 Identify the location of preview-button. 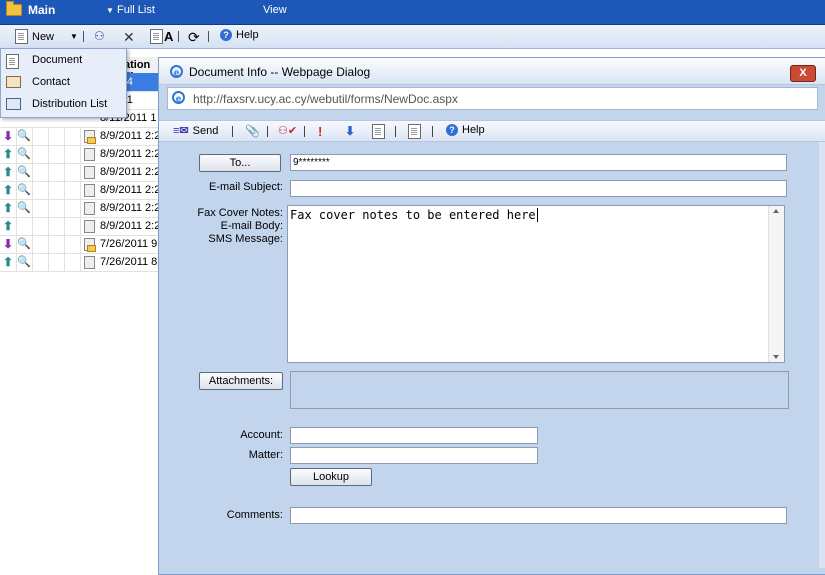
(378, 131).